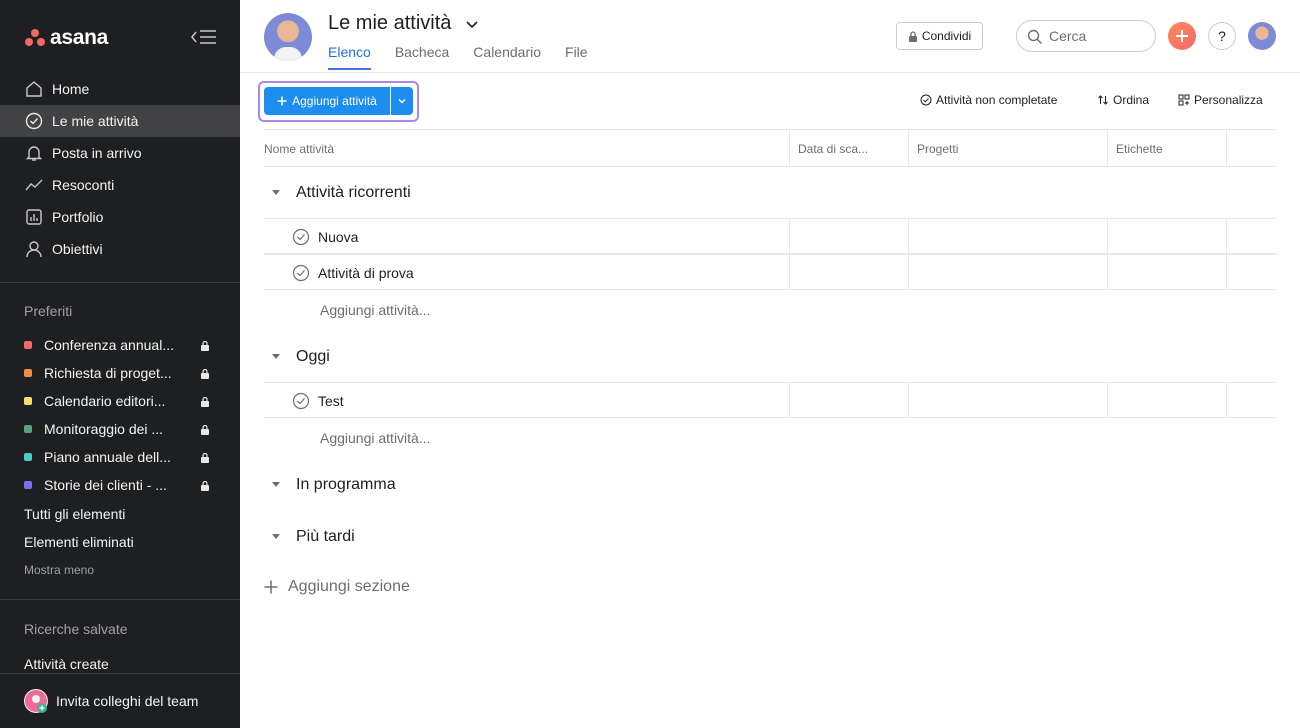 The width and height of the screenshot is (1300, 728). I want to click on add-task-dropdown, so click(402, 101).